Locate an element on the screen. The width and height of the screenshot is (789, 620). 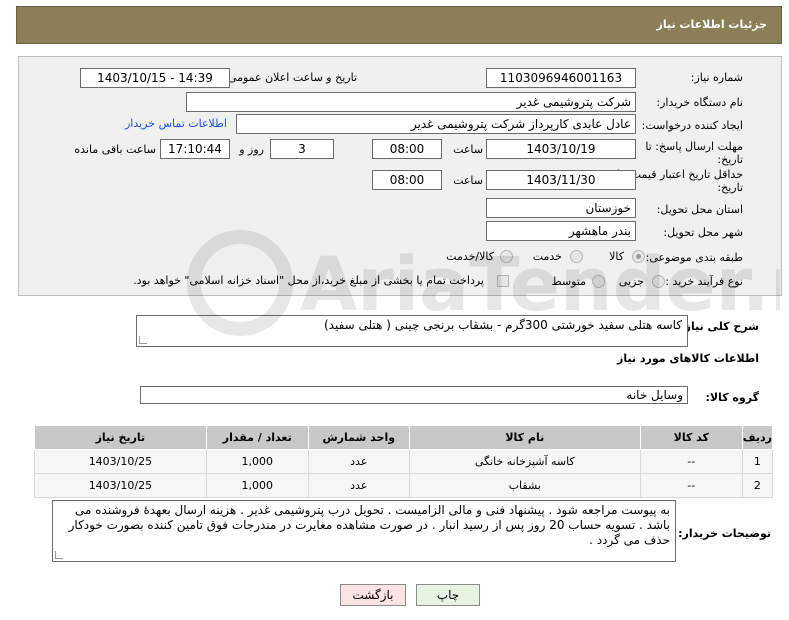
remaining-time-field: 17:10:44 is located at coordinates (195, 149).